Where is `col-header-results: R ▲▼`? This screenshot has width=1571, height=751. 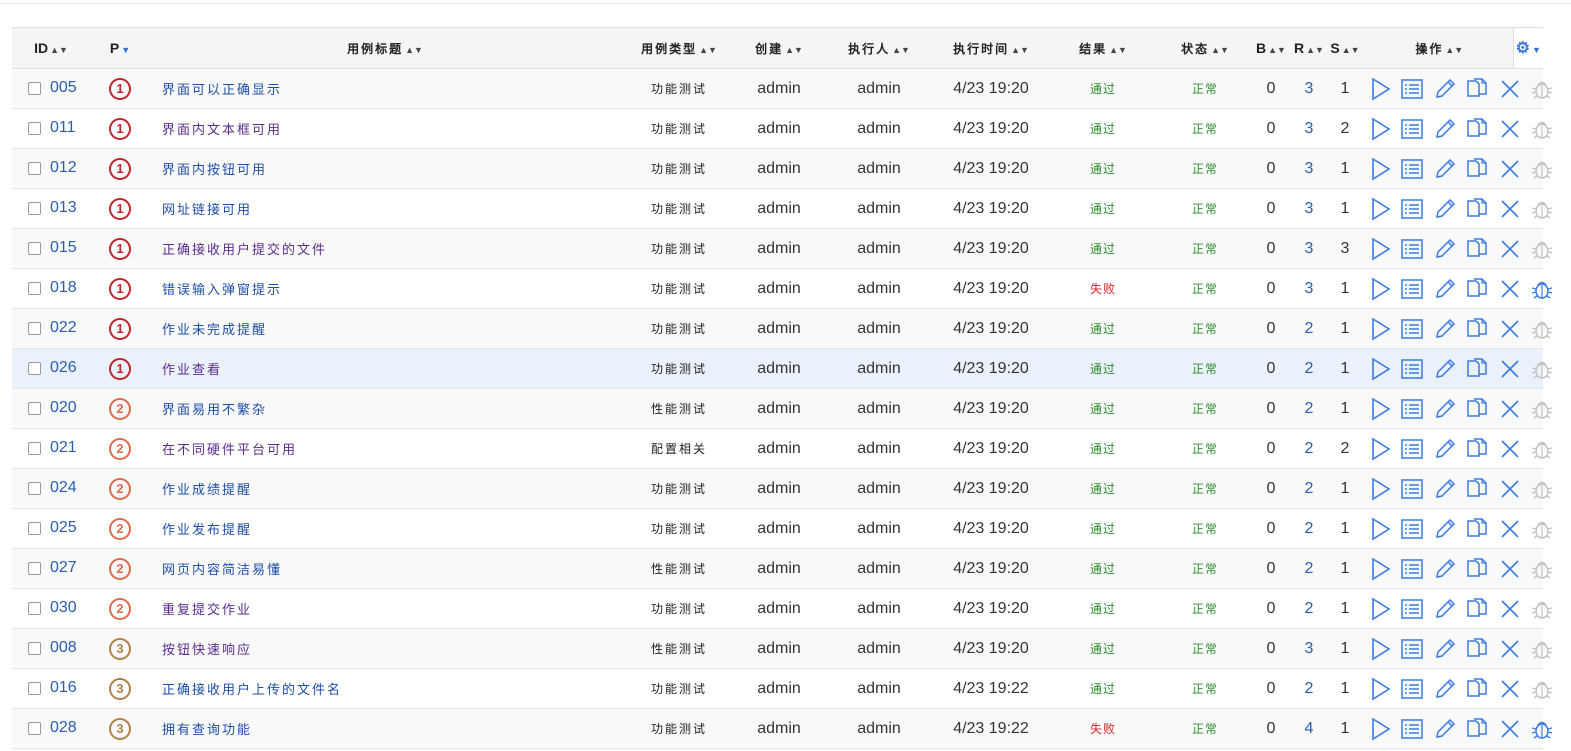 col-header-results: R ▲▼ is located at coordinates (1309, 48).